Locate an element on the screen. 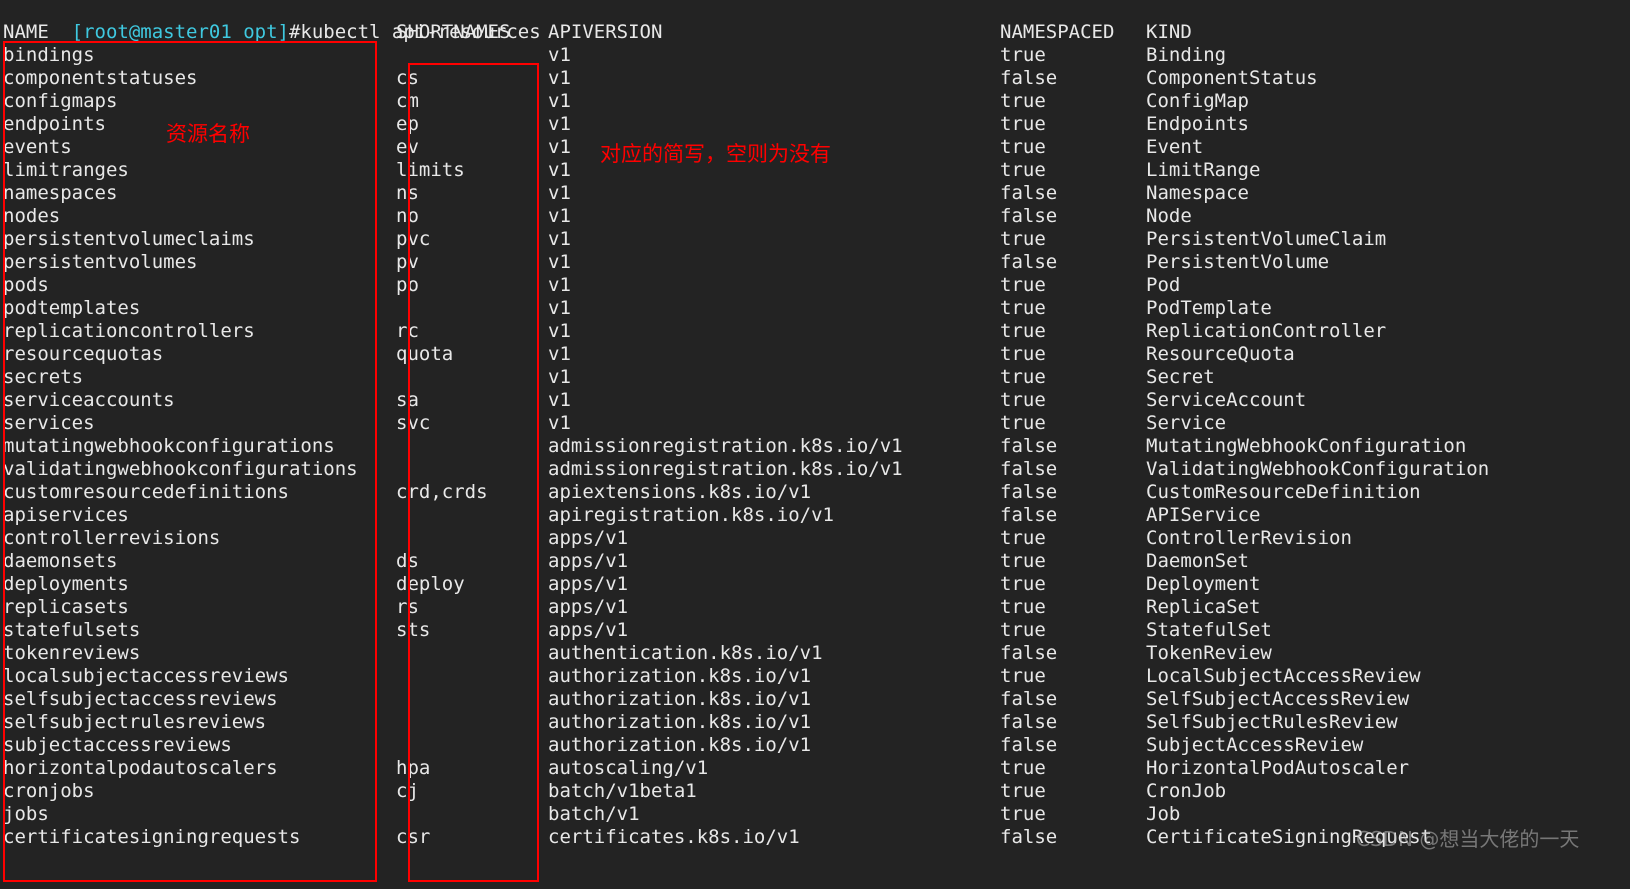 Image resolution: width=1630 pixels, height=889 pixels. table-row: replicasets rs apps/v1 true ReplicaSet is located at coordinates (815, 607).